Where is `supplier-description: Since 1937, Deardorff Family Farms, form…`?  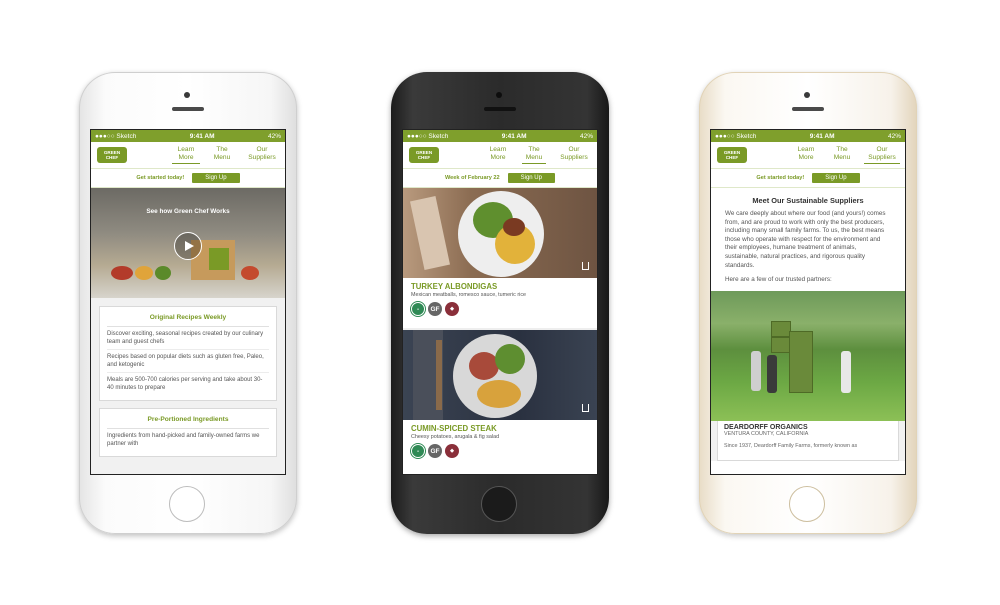 supplier-description: Since 1937, Deardorff Family Farms, form… is located at coordinates (791, 445).